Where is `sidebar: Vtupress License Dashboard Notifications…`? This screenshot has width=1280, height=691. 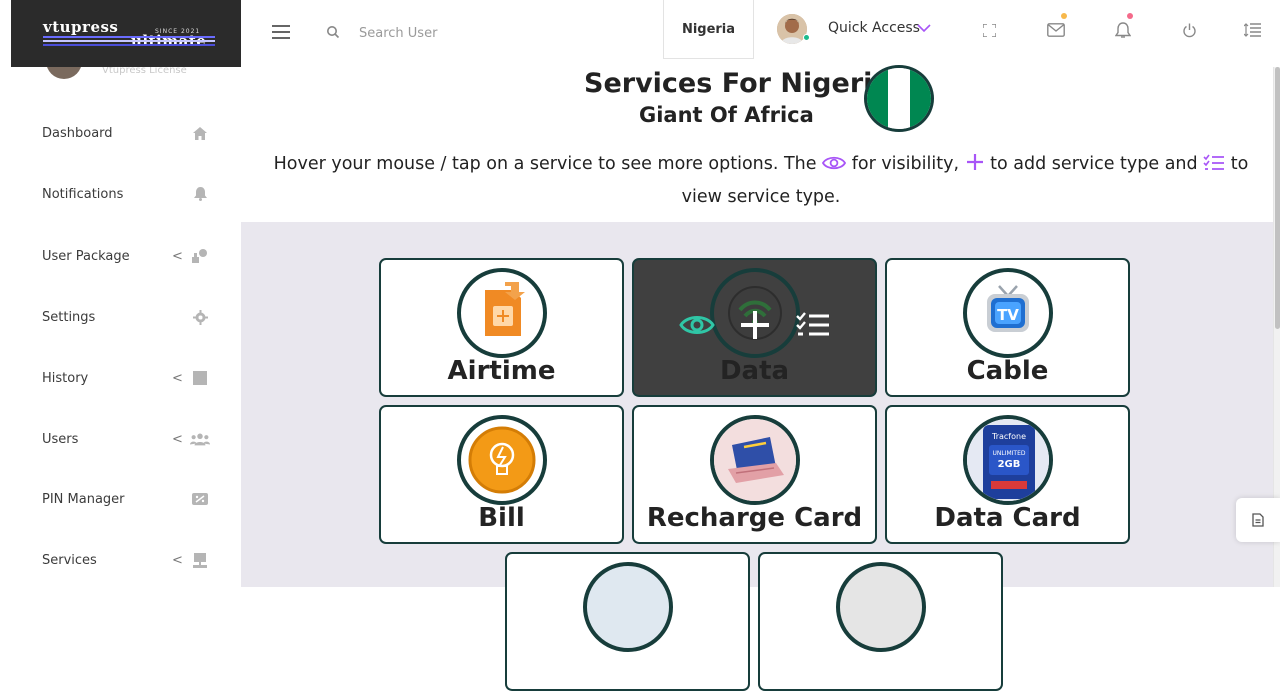 sidebar: Vtupress License Dashboard Notifications… is located at coordinates (120, 323).